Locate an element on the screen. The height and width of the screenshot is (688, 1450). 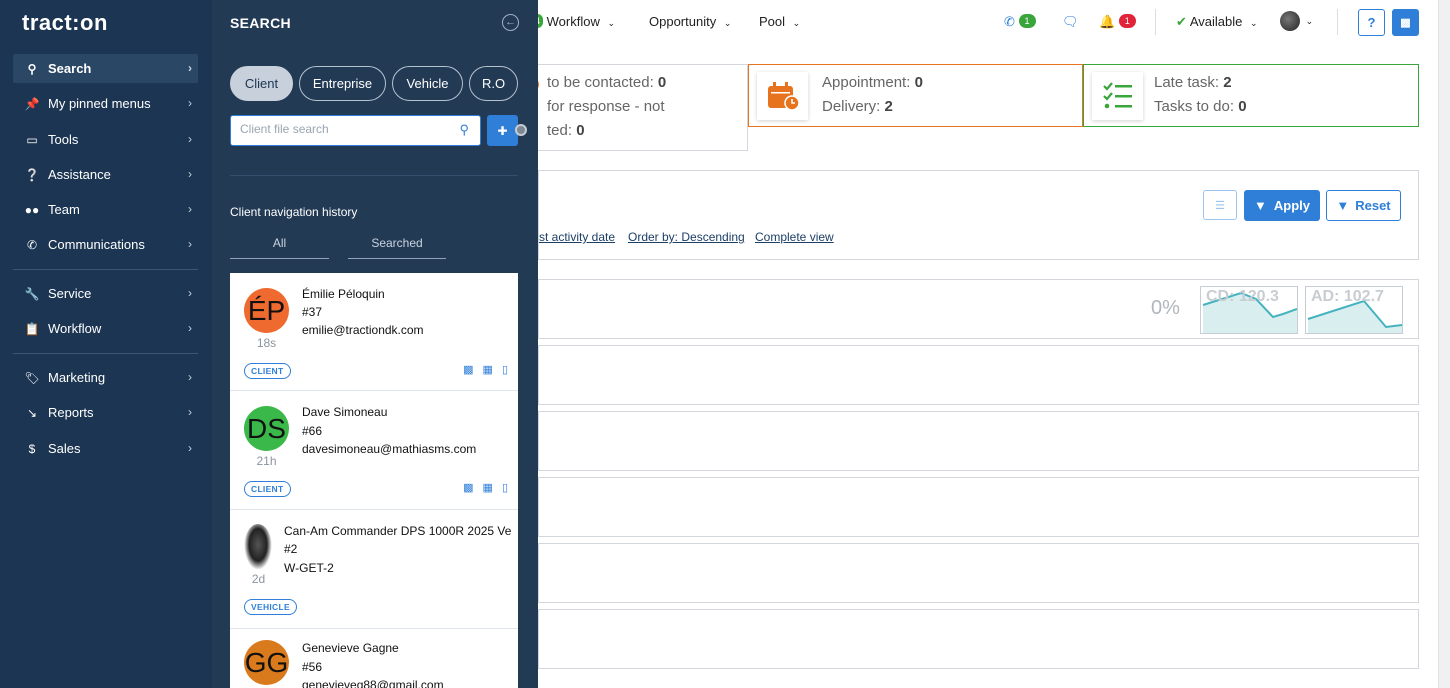
help-button: ? is located at coordinates (1371, 22).